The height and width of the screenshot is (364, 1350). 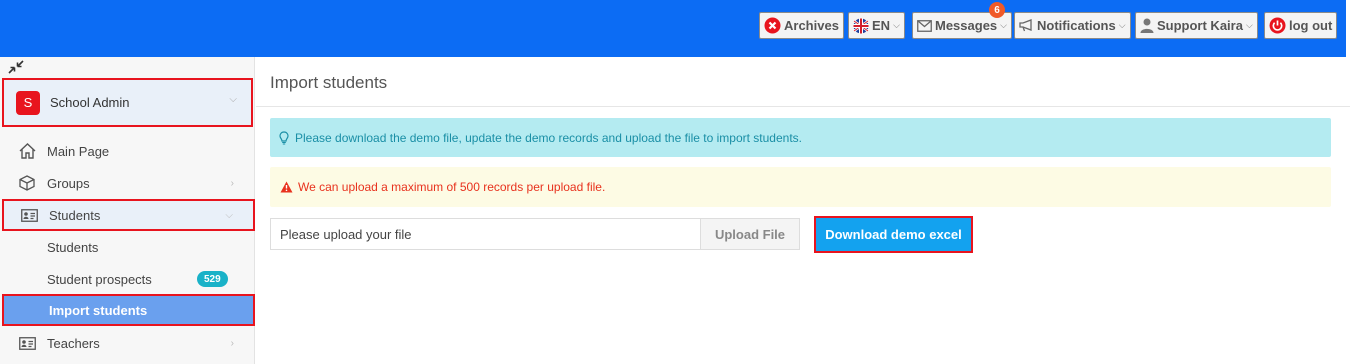 I want to click on sidebar-subitem-student-prospects: Student prospects 529, so click(x=127, y=279).